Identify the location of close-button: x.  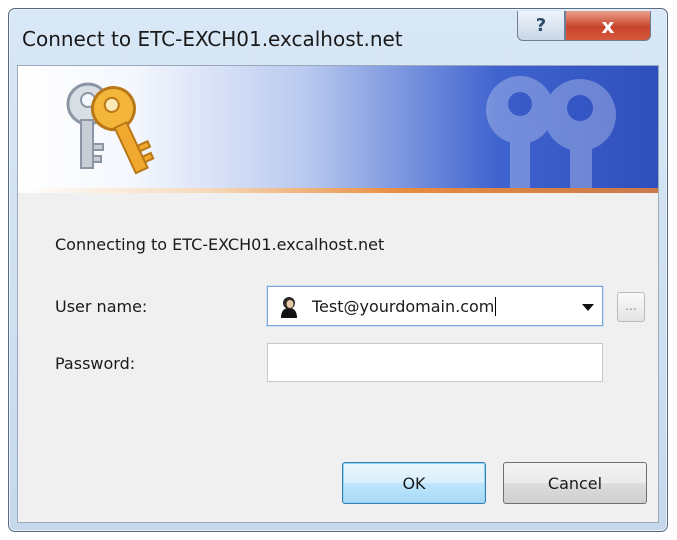
(608, 26).